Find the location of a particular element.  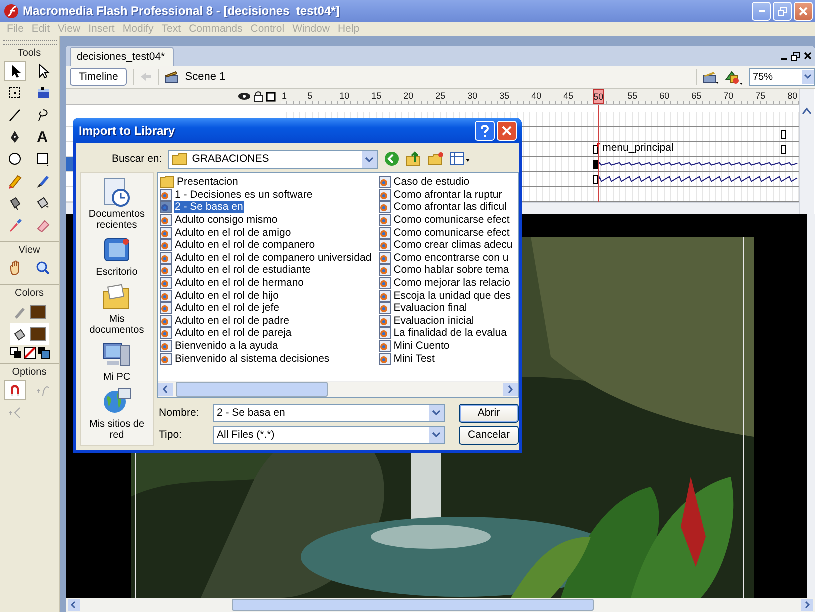

file-name: Adulto en el rol de hijo is located at coordinates (227, 296).